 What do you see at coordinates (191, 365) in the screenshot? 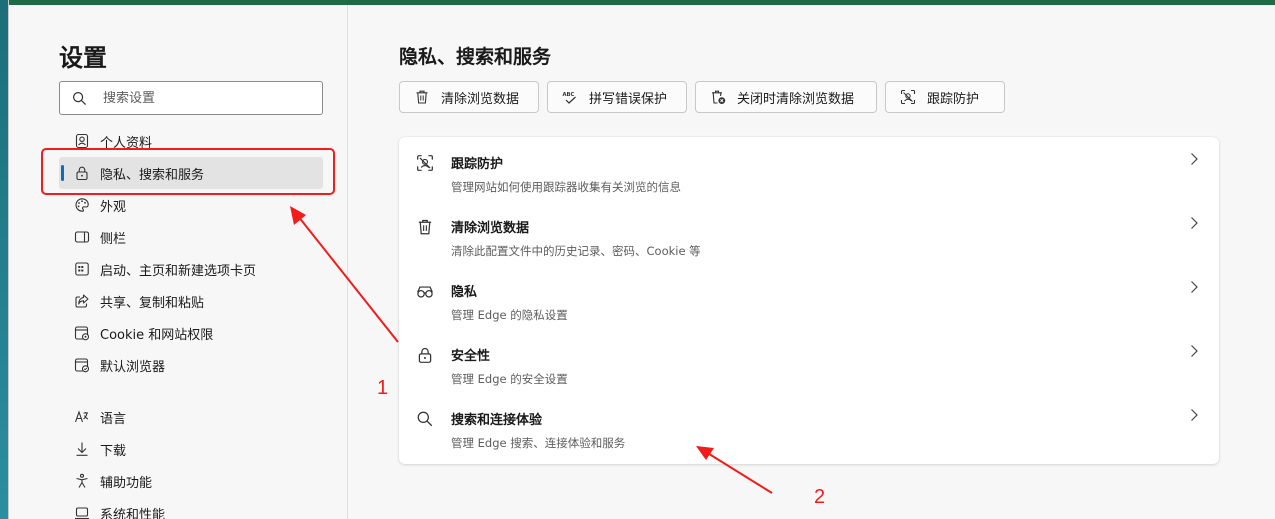
I see `sidebar-item-default-browser: 默认浏览器` at bounding box center [191, 365].